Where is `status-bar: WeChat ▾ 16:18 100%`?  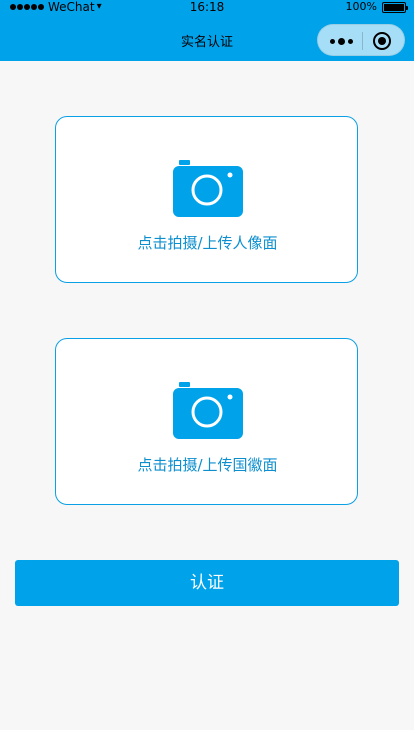
status-bar: WeChat ▾ 16:18 100% is located at coordinates (207, 7).